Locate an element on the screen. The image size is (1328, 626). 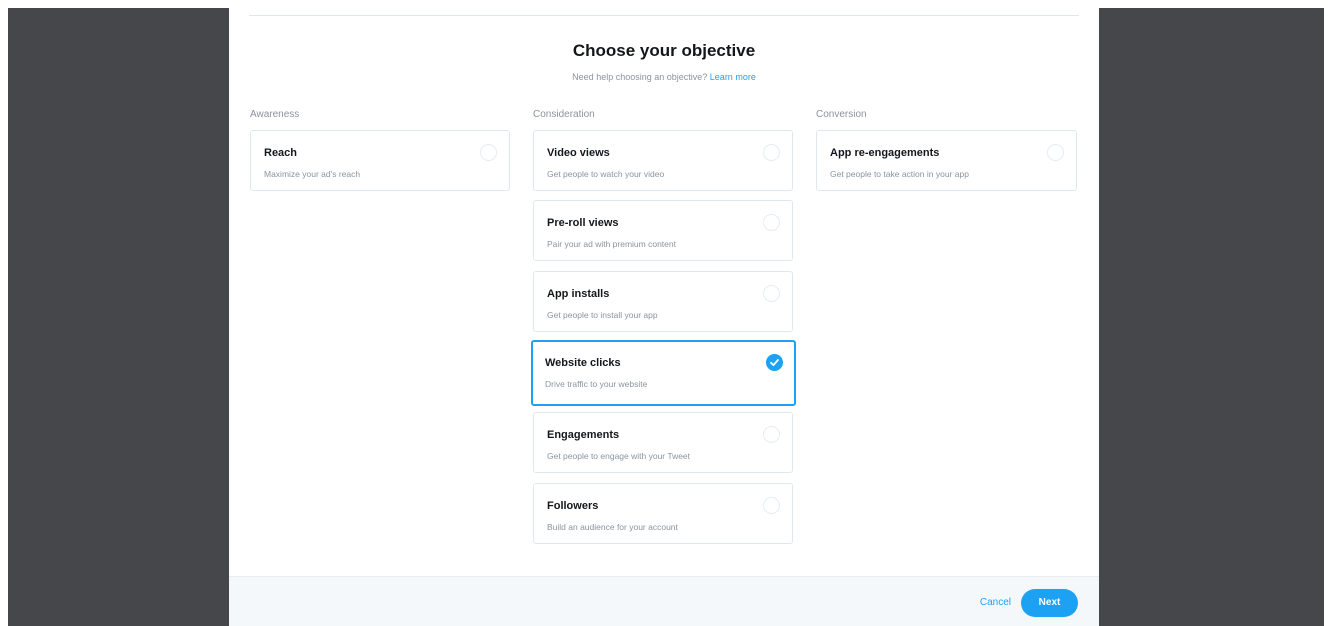
objective-title: App installs is located at coordinates (578, 294).